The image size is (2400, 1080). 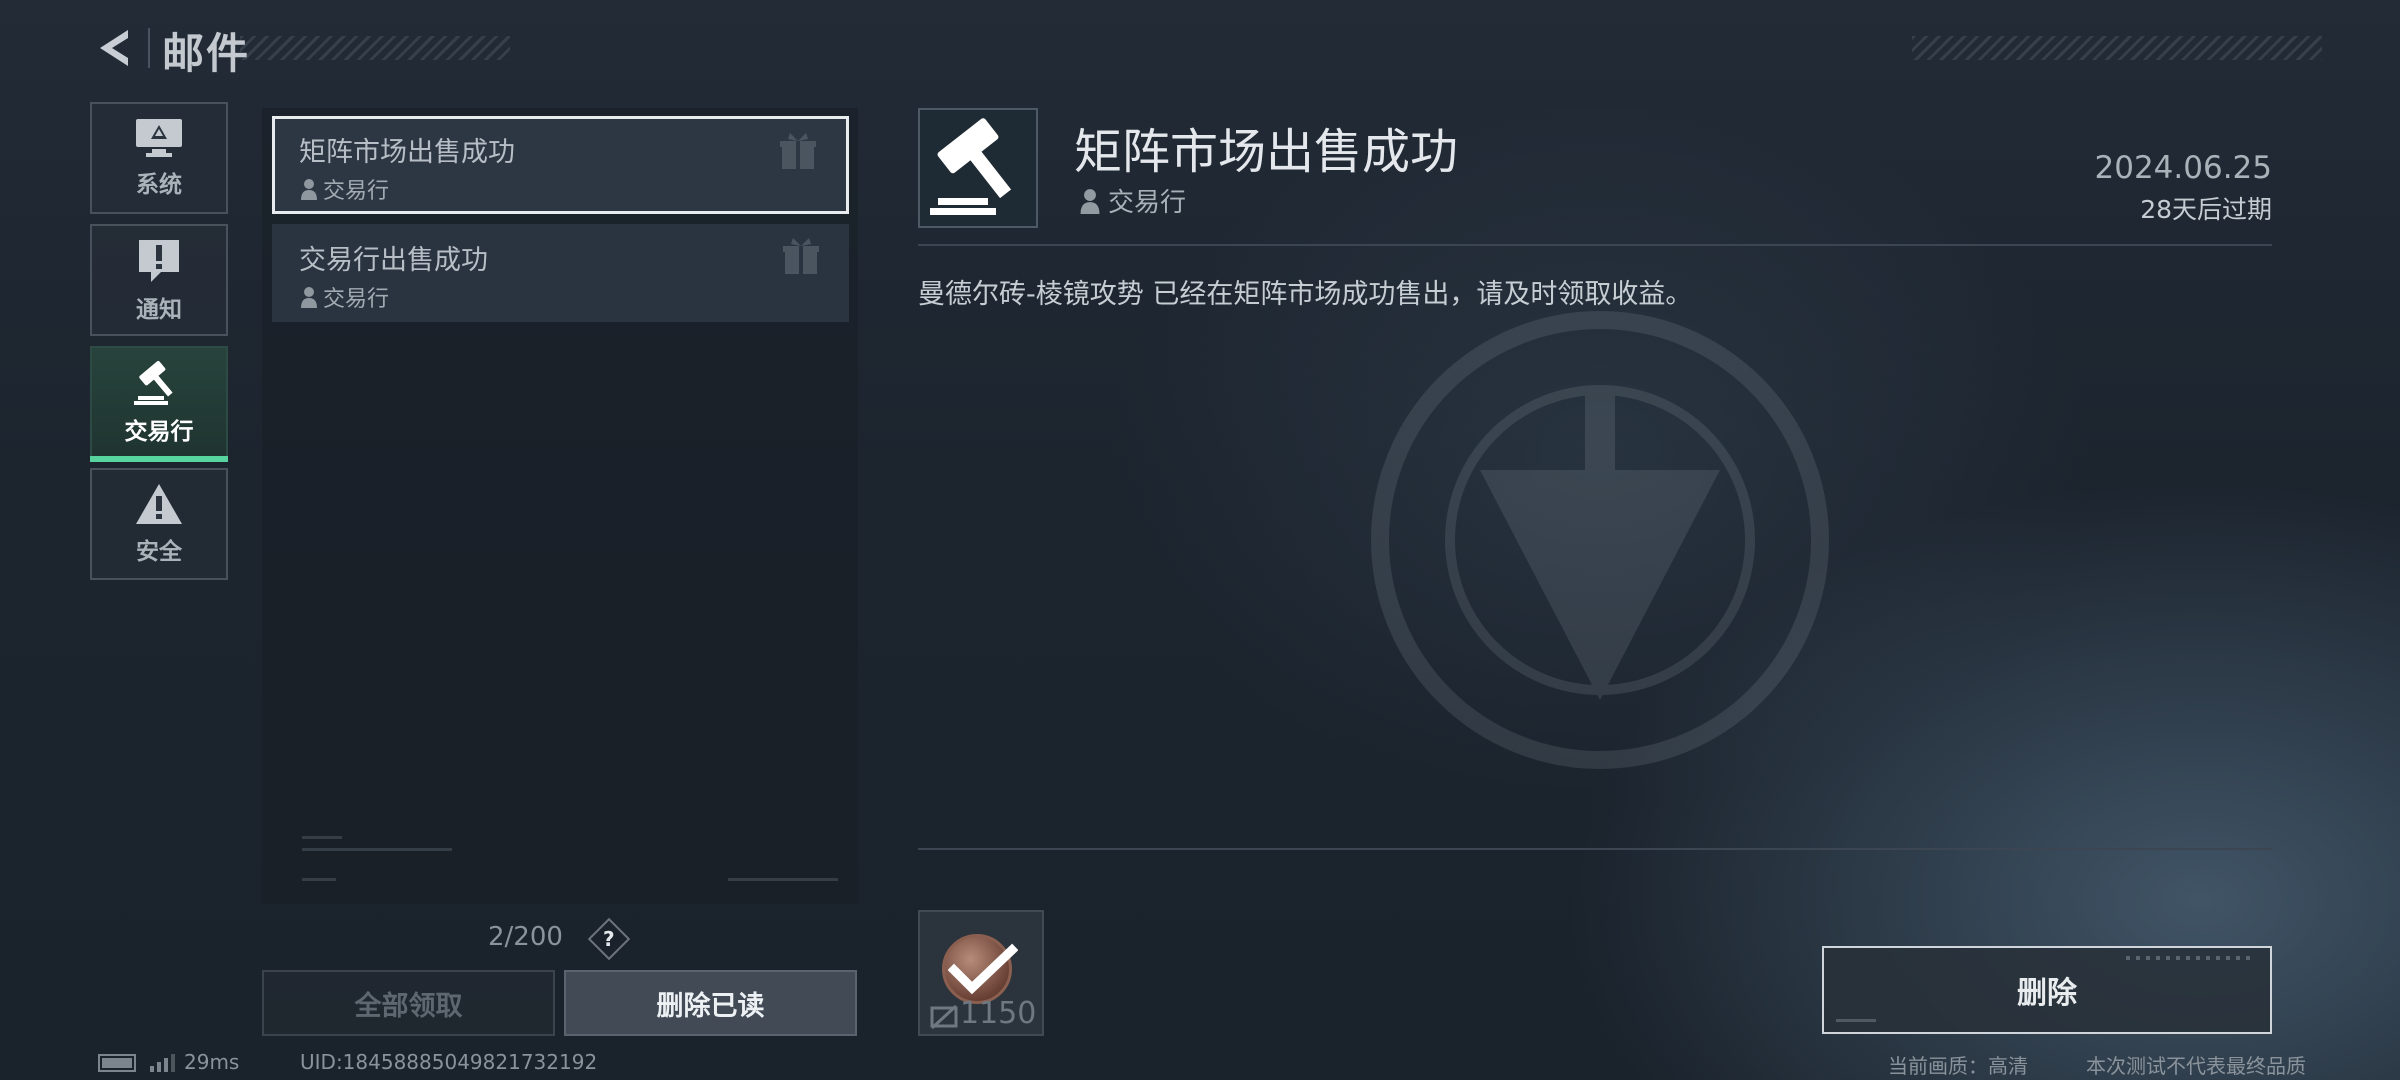 I want to click on sidebar-item-label: 交易行, so click(x=159, y=432).